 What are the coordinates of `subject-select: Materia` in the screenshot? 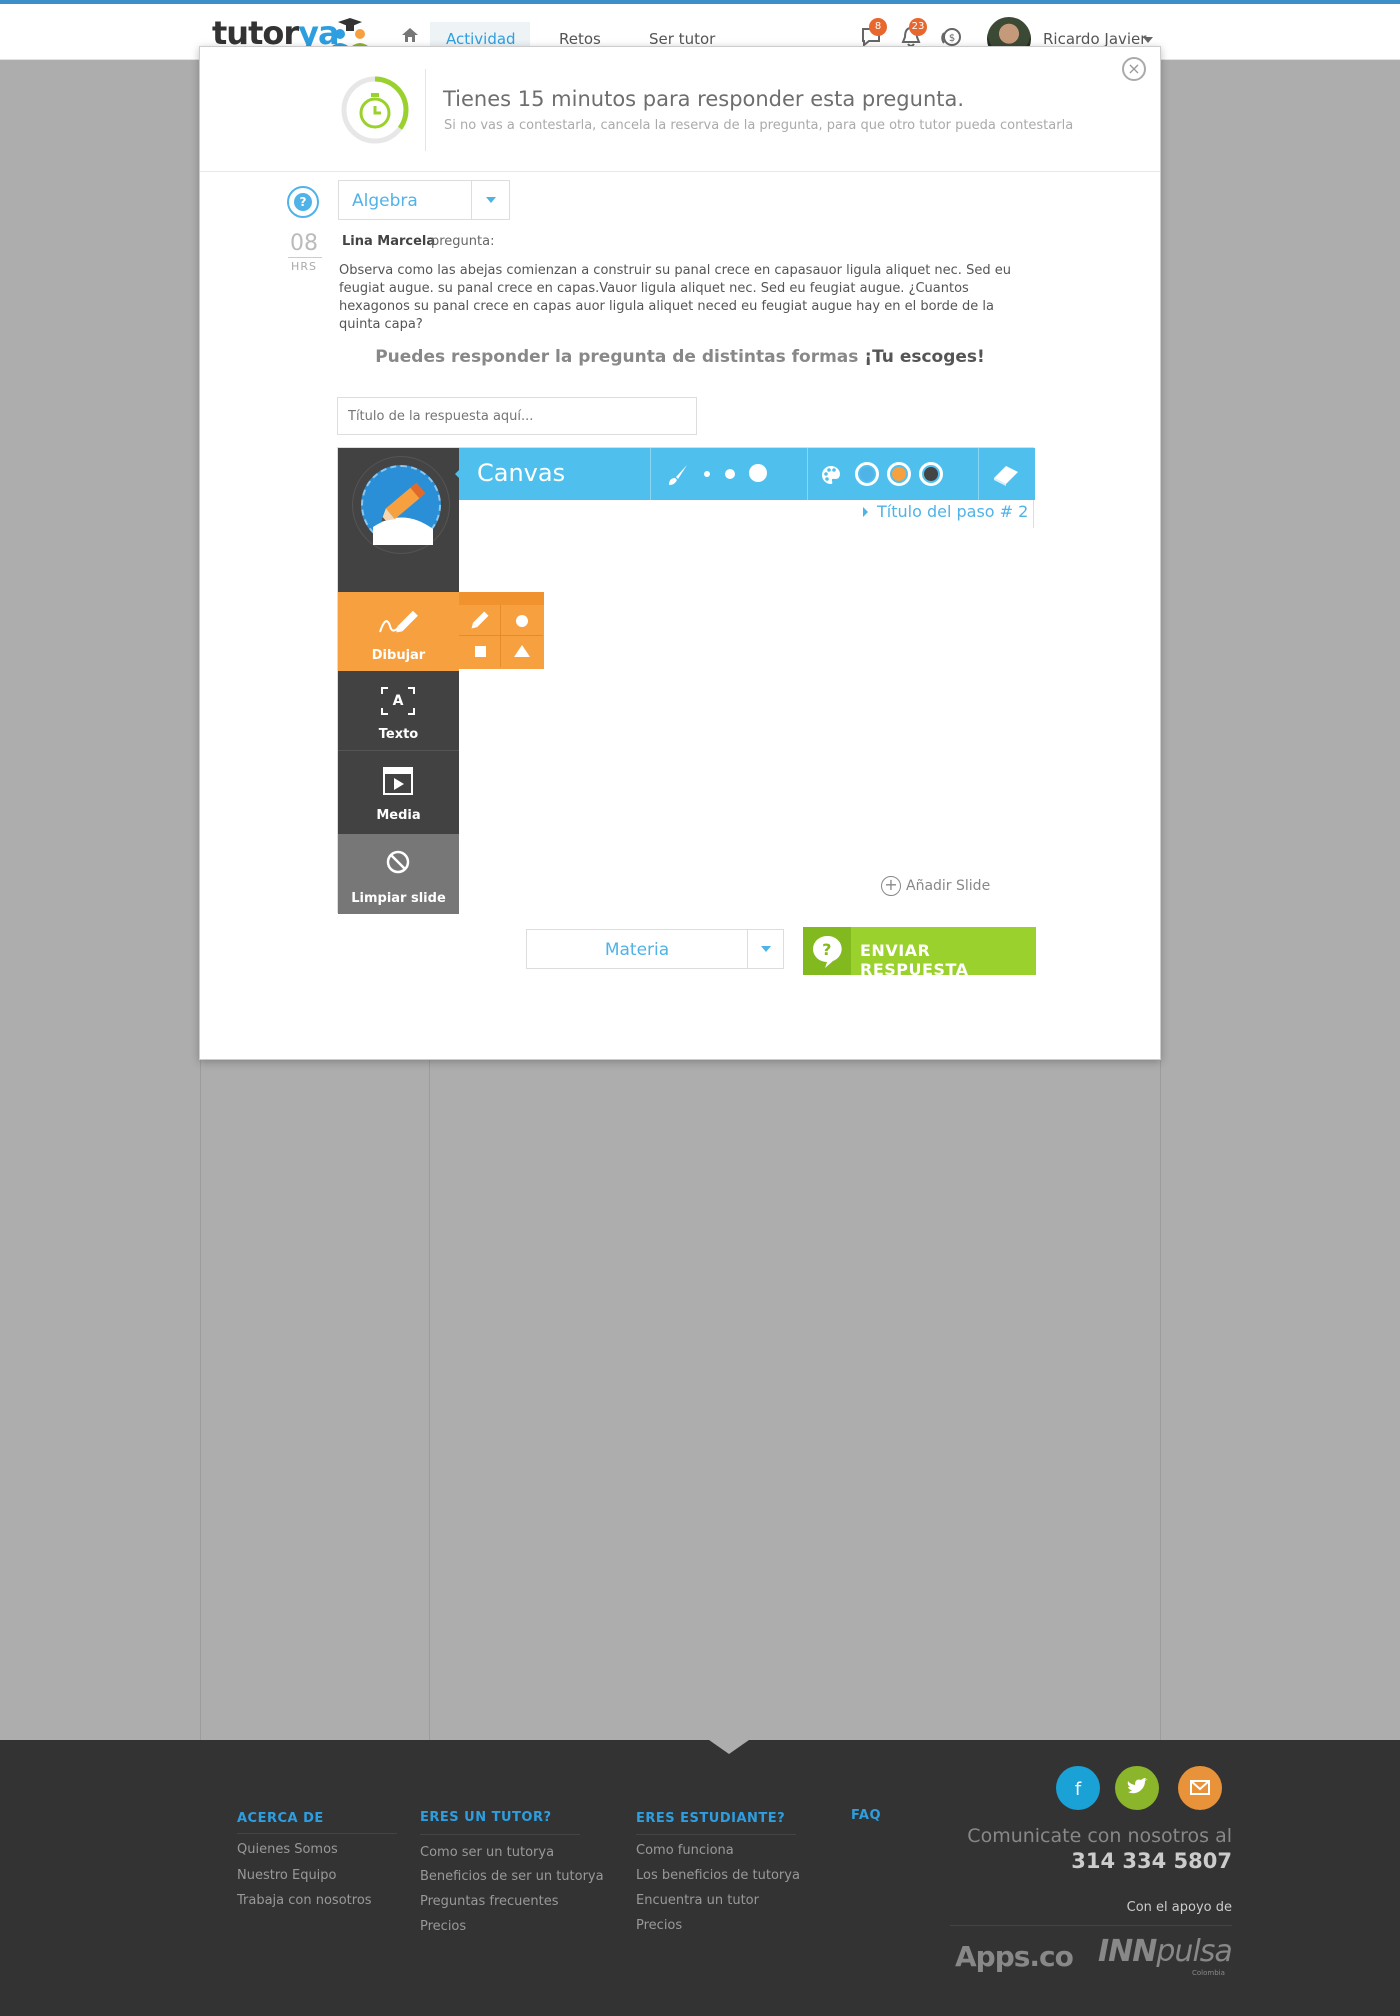 It's located at (655, 949).